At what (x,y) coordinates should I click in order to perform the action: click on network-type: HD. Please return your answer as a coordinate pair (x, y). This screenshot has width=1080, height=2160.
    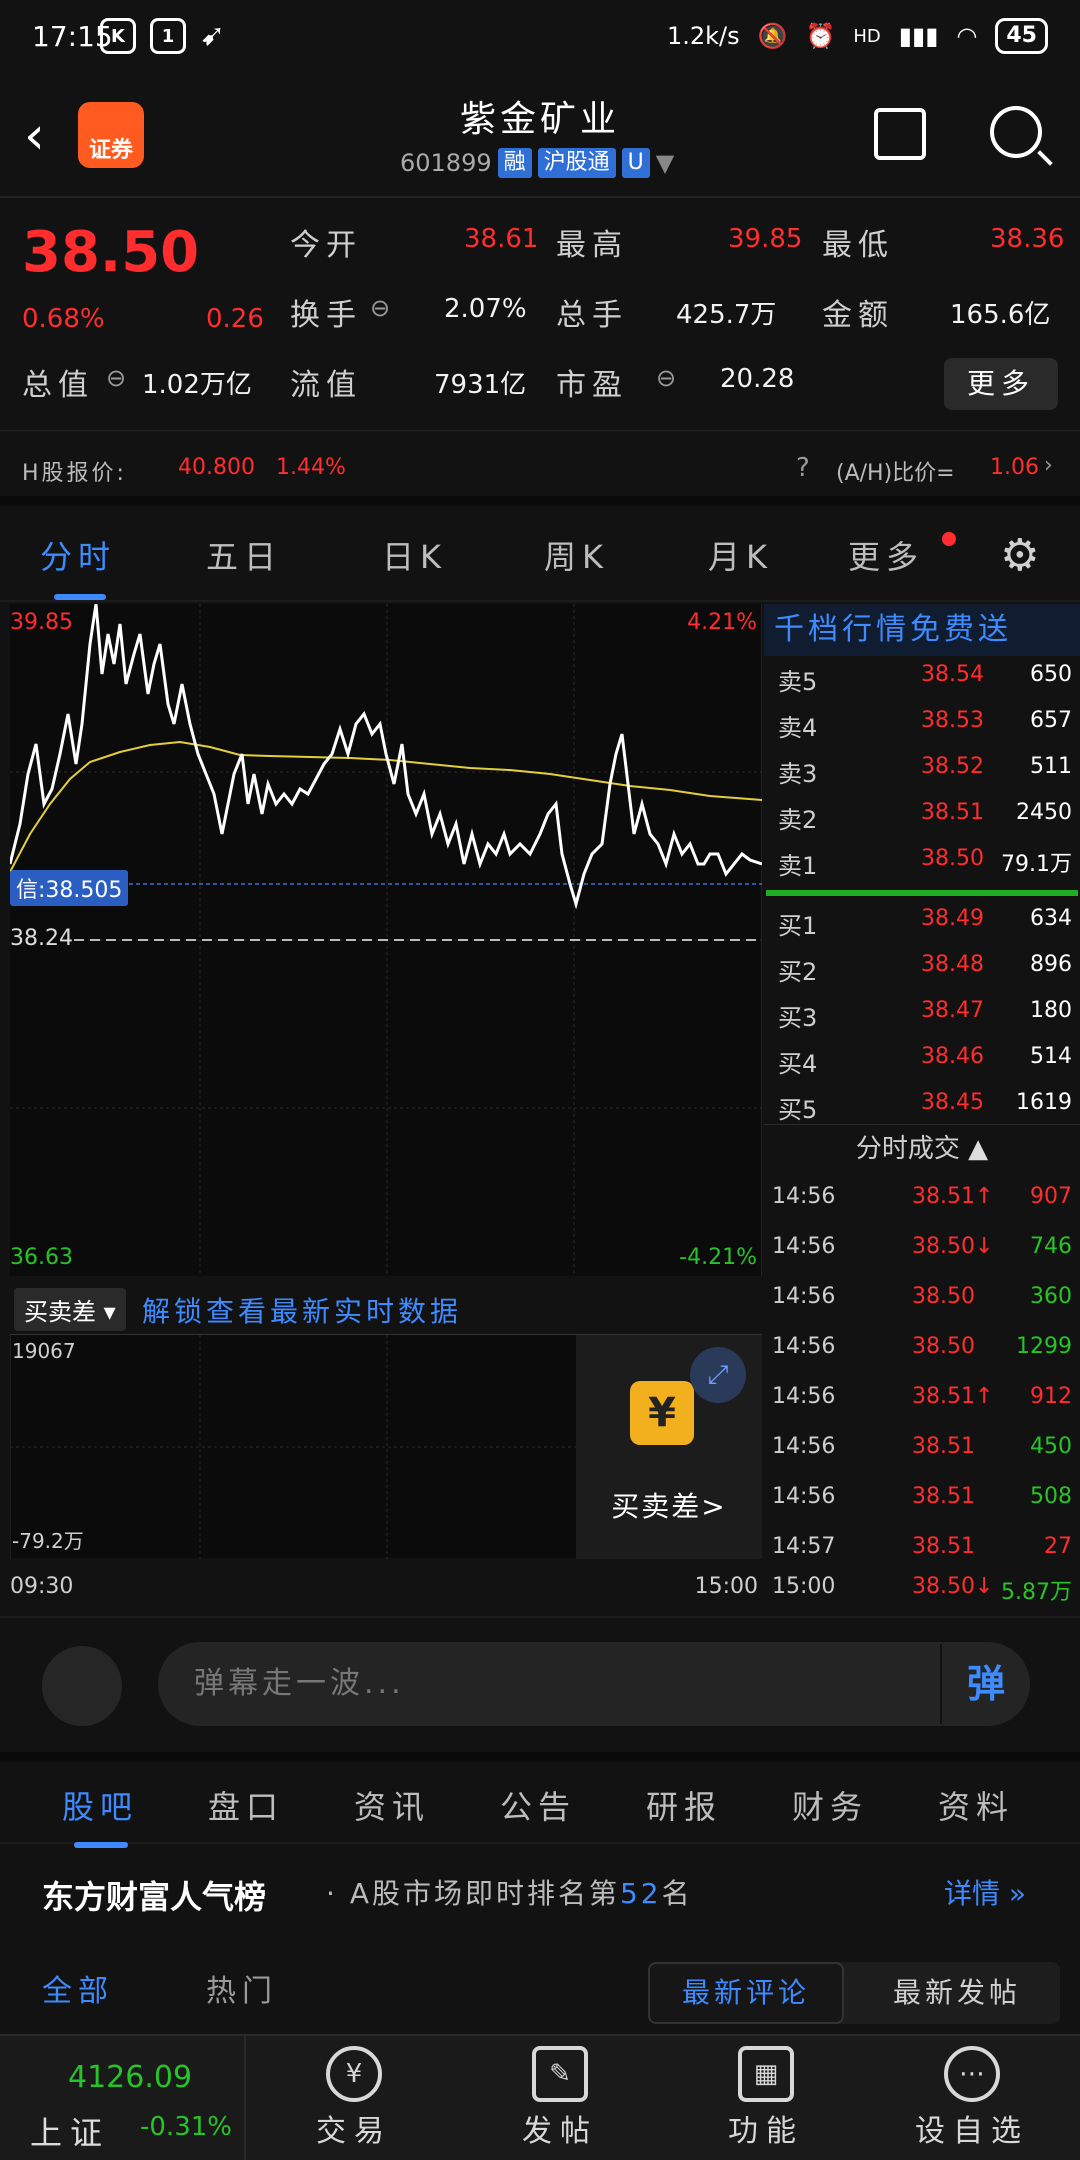
    Looking at the image, I should click on (867, 36).